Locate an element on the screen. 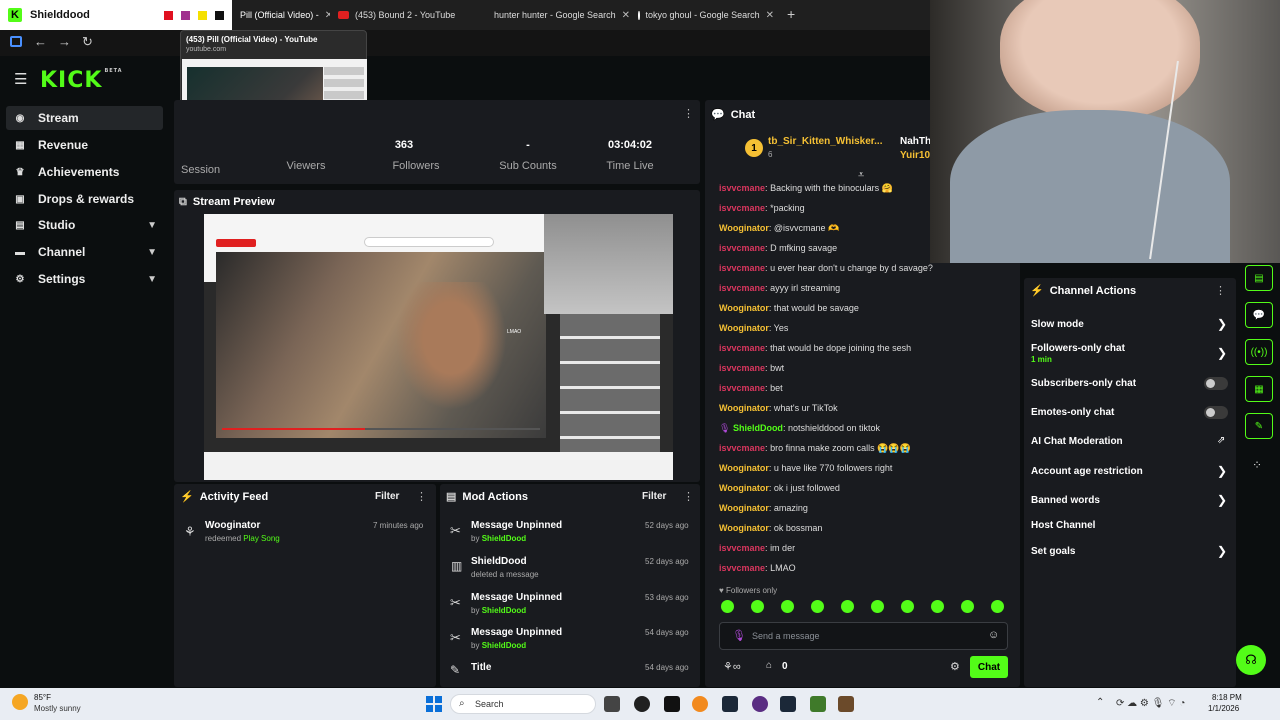 The height and width of the screenshot is (720, 1280). dock-chat-icon: 💬 is located at coordinates (1259, 315).